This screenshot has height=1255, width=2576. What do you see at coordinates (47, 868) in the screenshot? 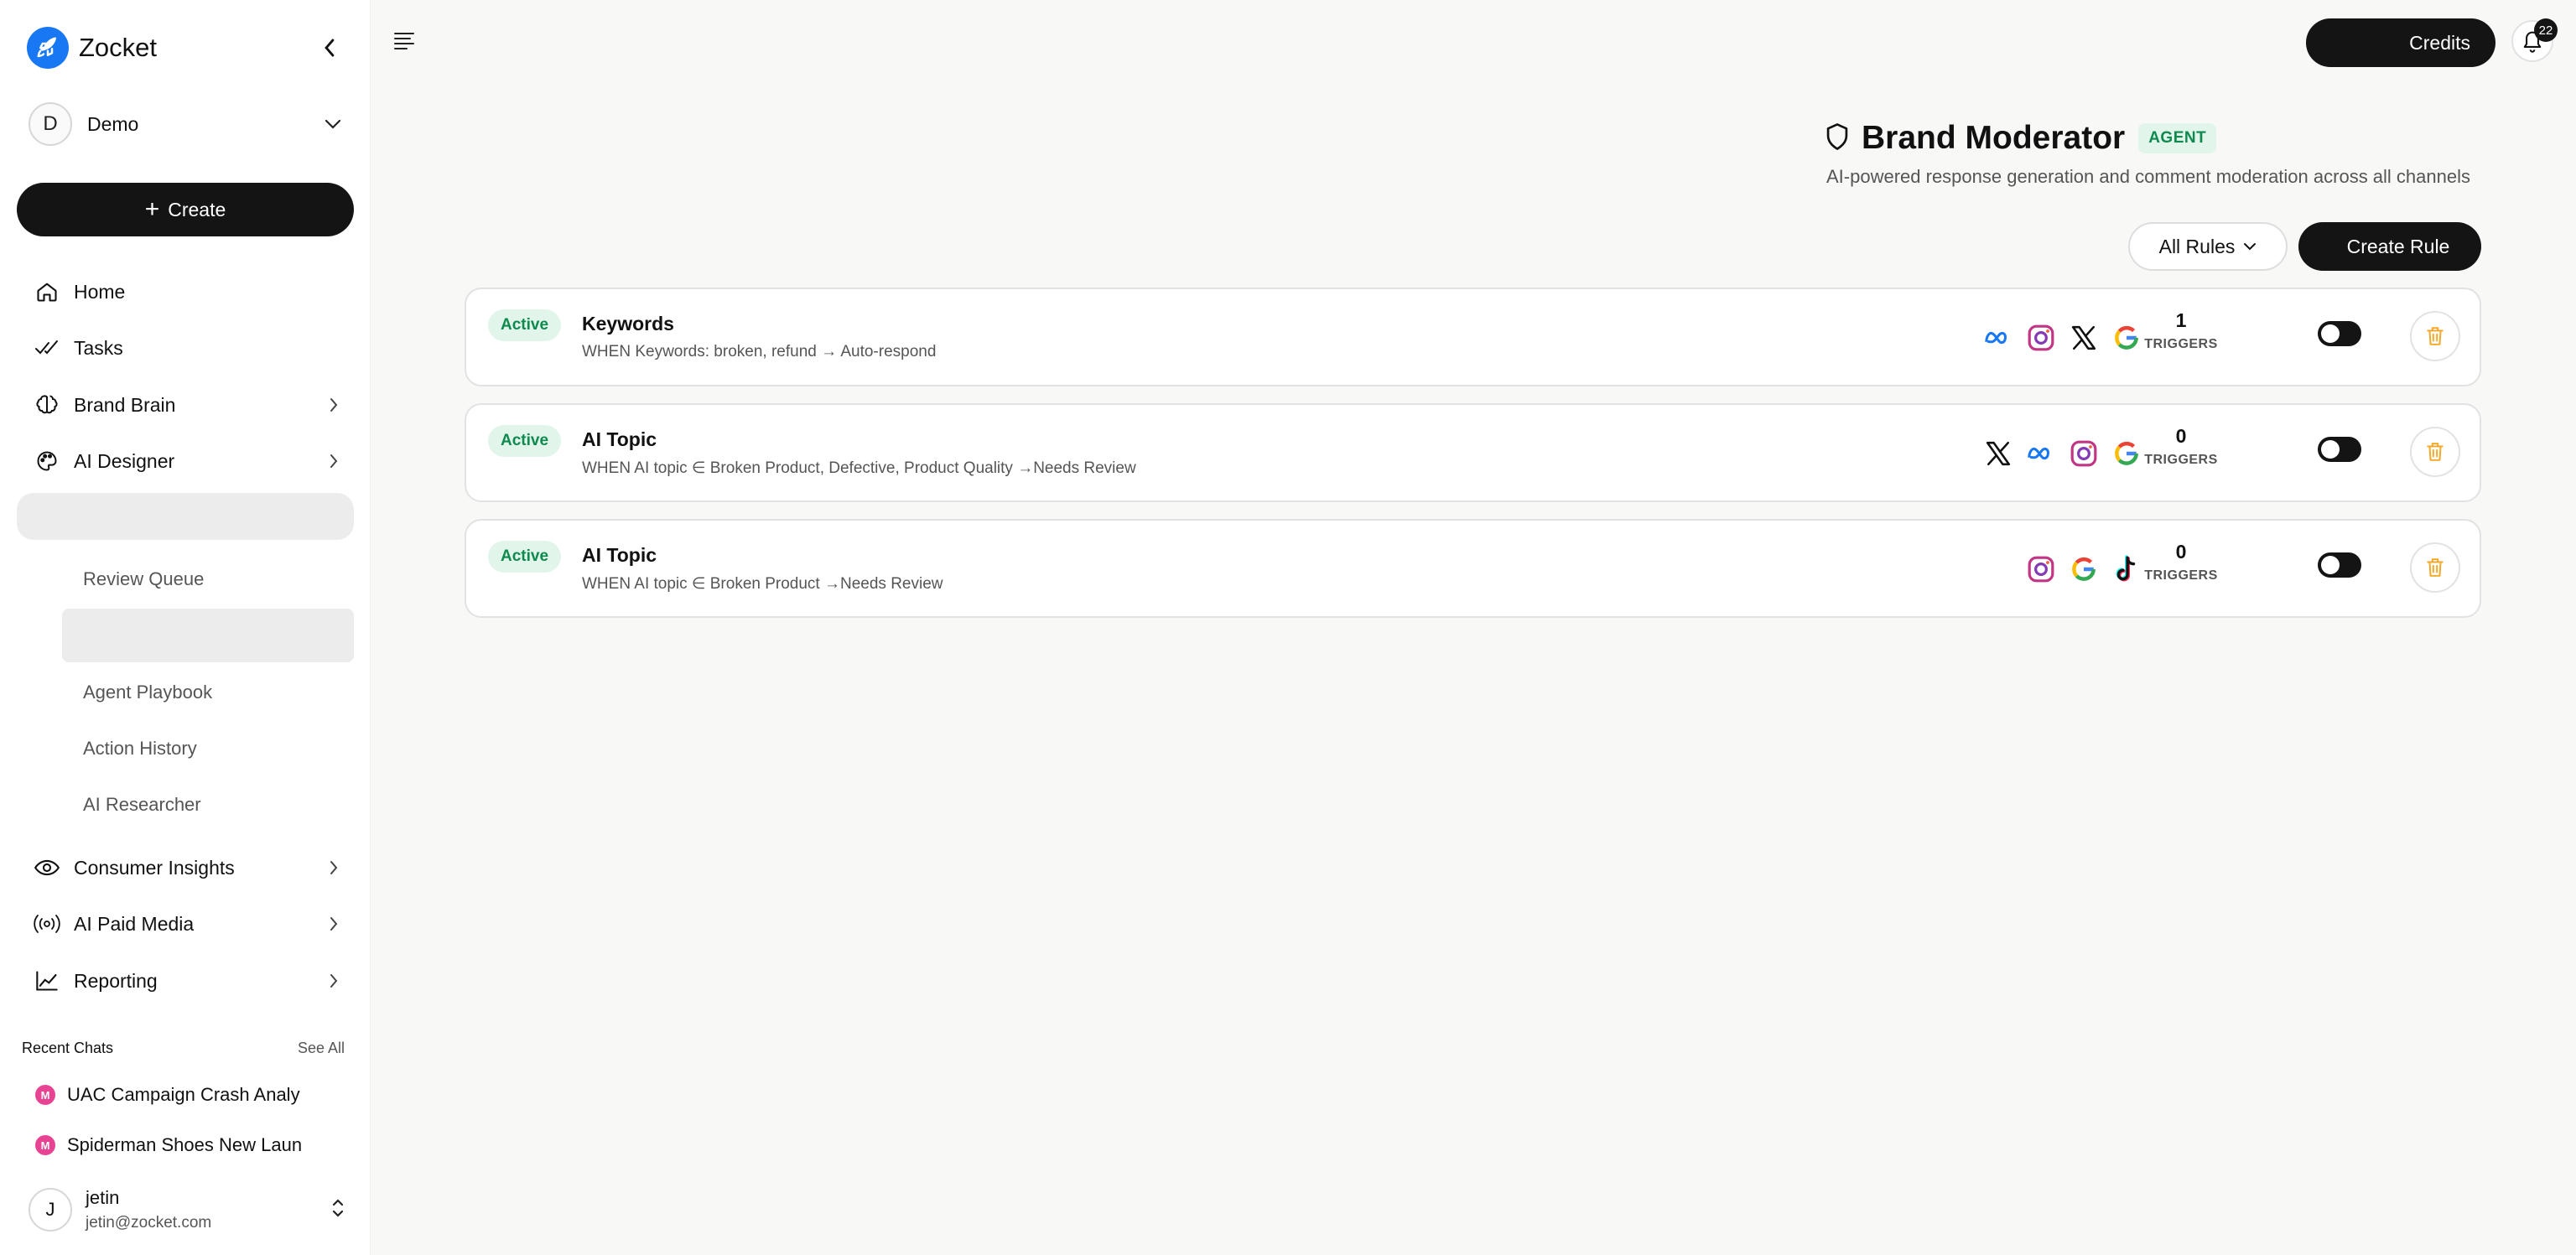
I see `eye-icon` at bounding box center [47, 868].